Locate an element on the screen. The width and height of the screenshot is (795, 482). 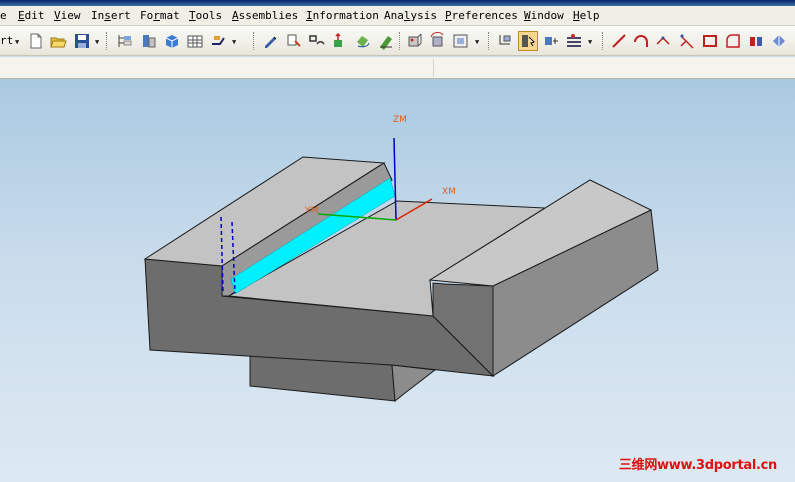
menu-edit: Edit is located at coordinates (31, 15).